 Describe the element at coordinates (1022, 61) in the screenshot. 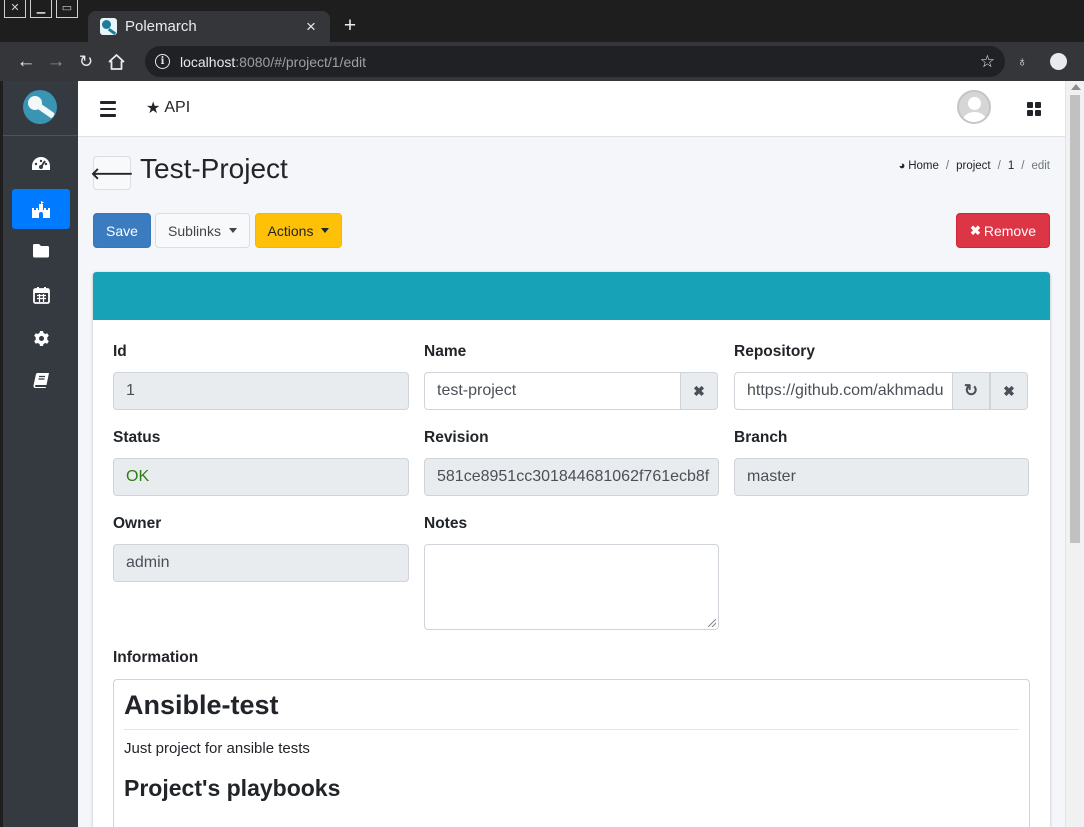

I see `incognito-extension-icon: ♁` at that location.